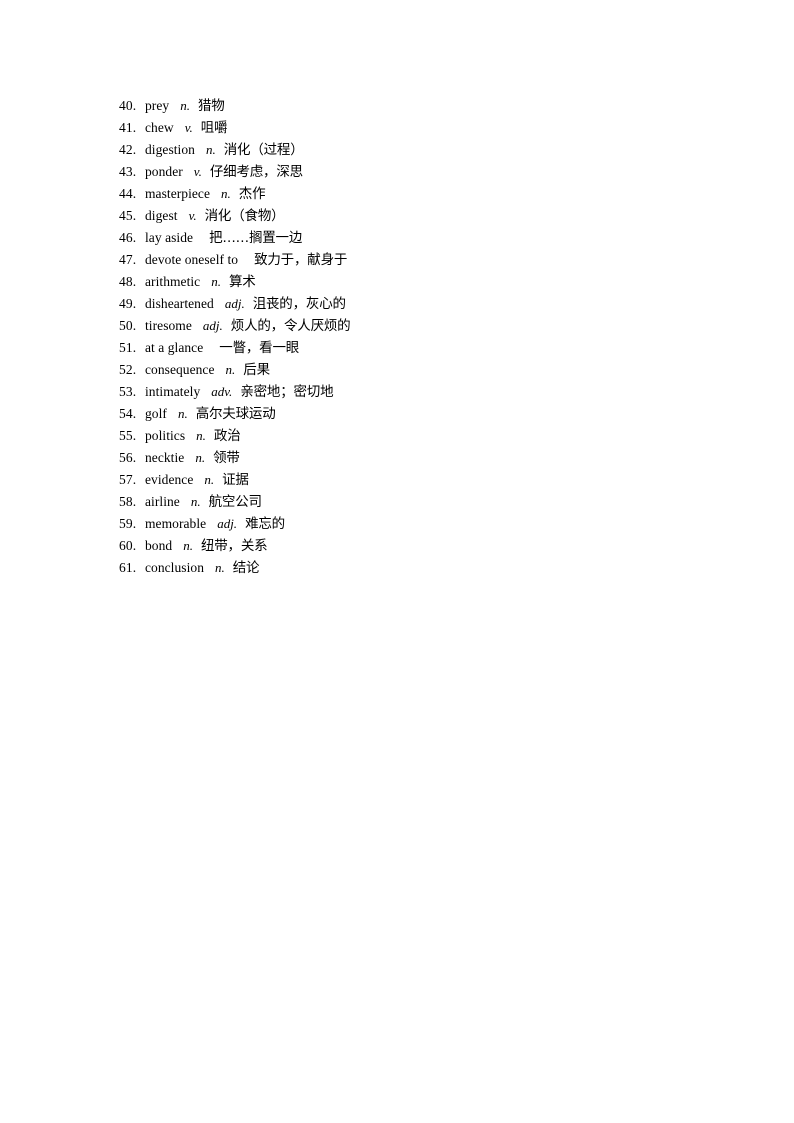  I want to click on vocabulary-entry-term: at a glance, so click(174, 347).